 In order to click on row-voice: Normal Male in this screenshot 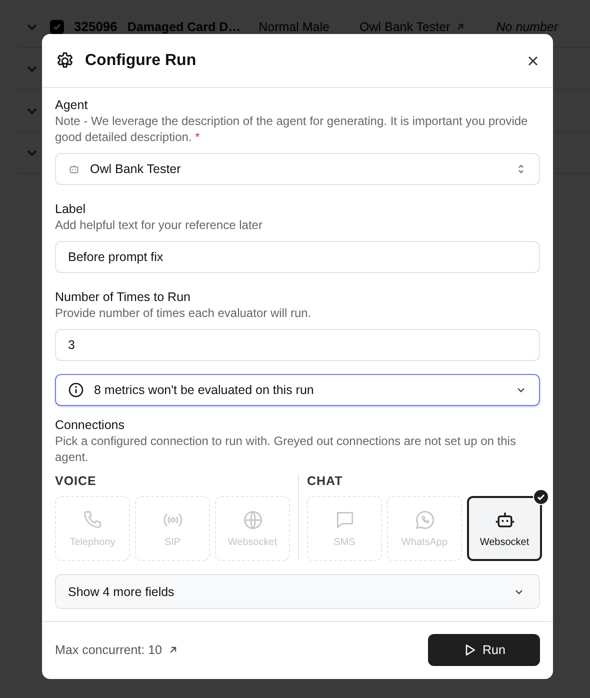, I will do `click(294, 27)`.